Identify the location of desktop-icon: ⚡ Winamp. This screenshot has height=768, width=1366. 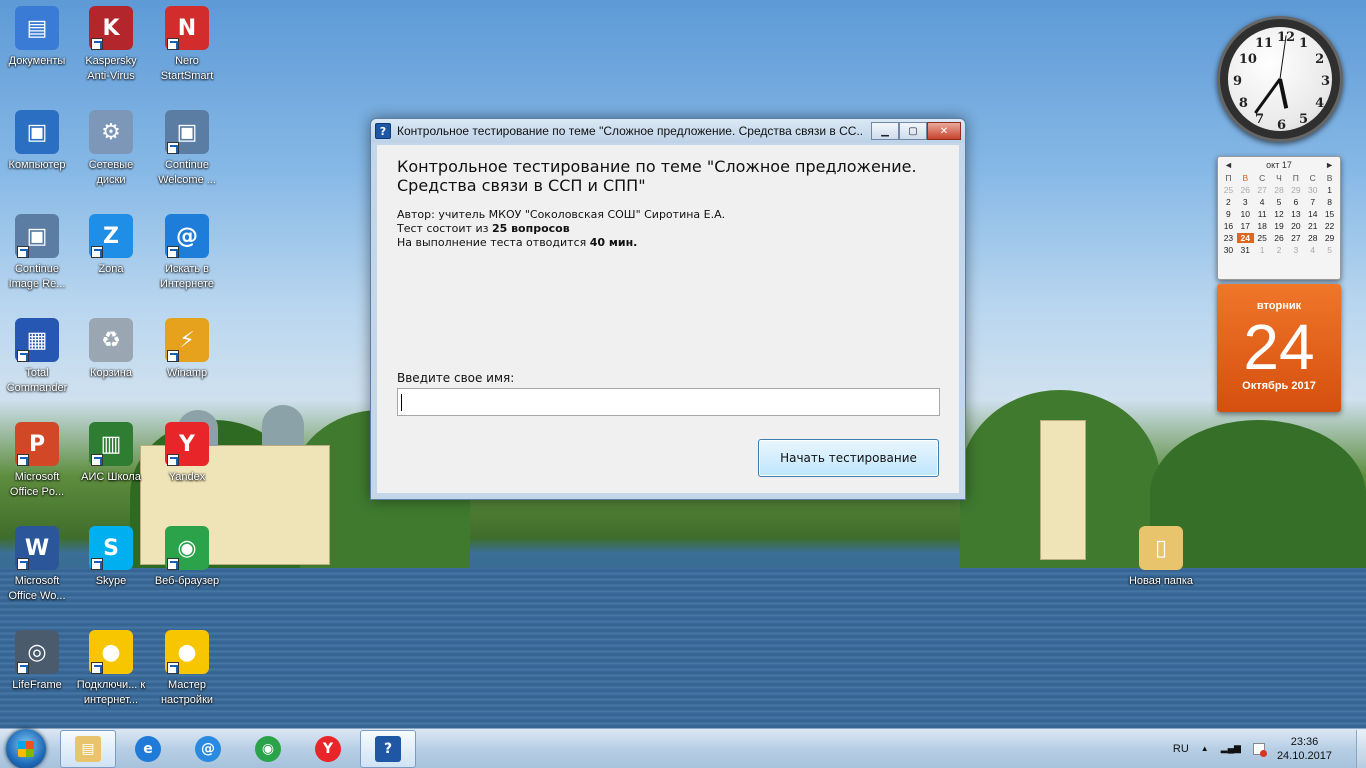
(187, 349).